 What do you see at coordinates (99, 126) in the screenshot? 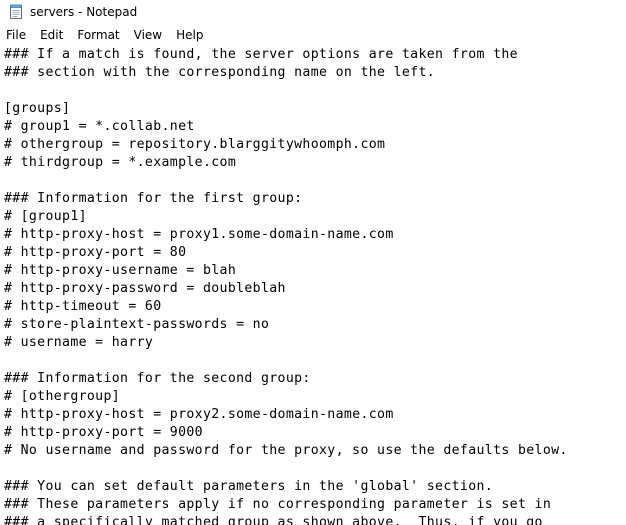
I see `text-line: # group1 = *.collab.net` at bounding box center [99, 126].